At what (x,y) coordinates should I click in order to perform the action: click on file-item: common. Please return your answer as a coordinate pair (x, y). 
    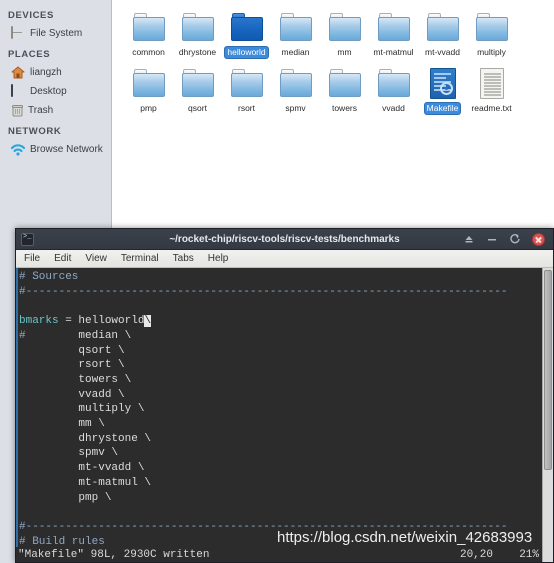
    Looking at the image, I should click on (148, 34).